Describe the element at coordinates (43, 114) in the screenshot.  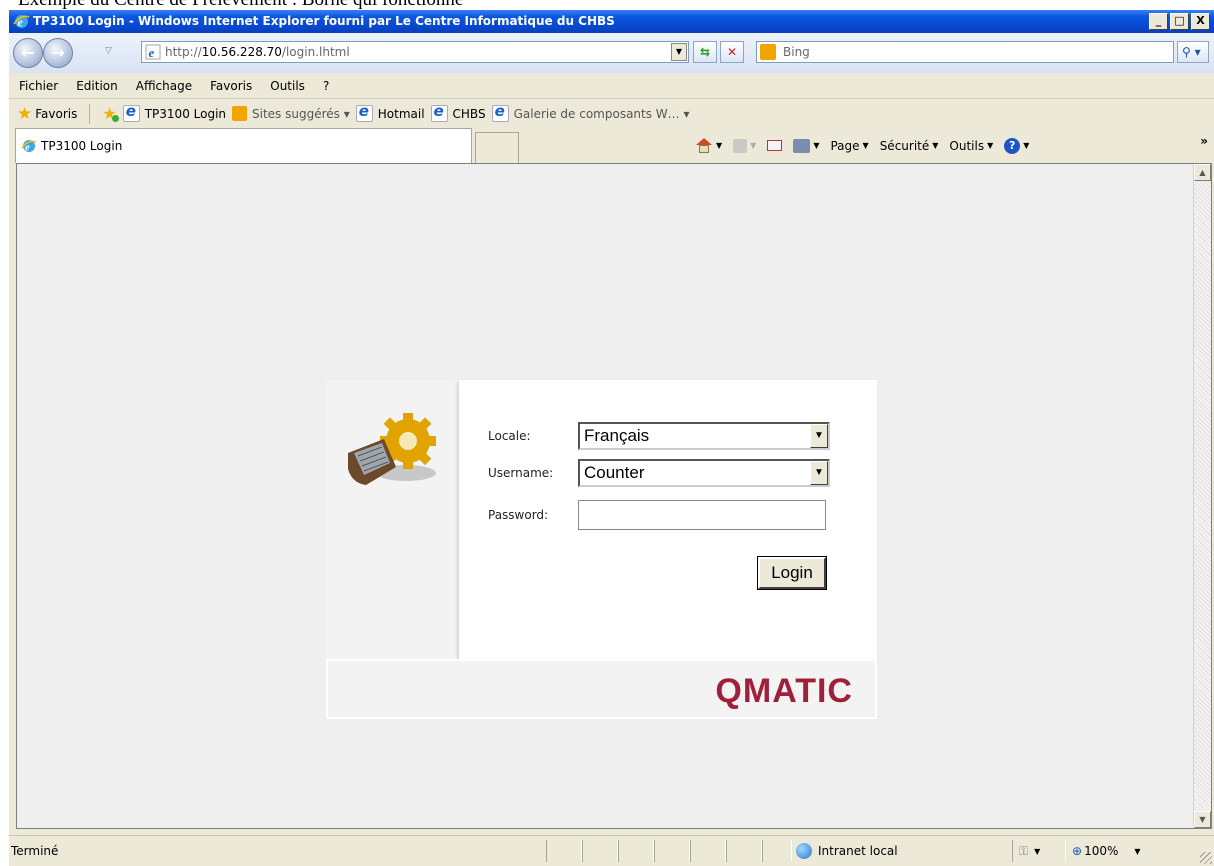
I see `favorites-button: ★ Favoris` at that location.